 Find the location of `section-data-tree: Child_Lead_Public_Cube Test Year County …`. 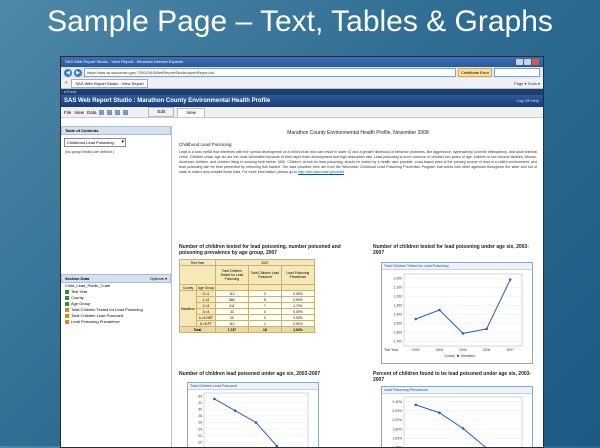

section-data-tree: Child_Lead_Public_Cube Test Year County … is located at coordinates (116, 304).